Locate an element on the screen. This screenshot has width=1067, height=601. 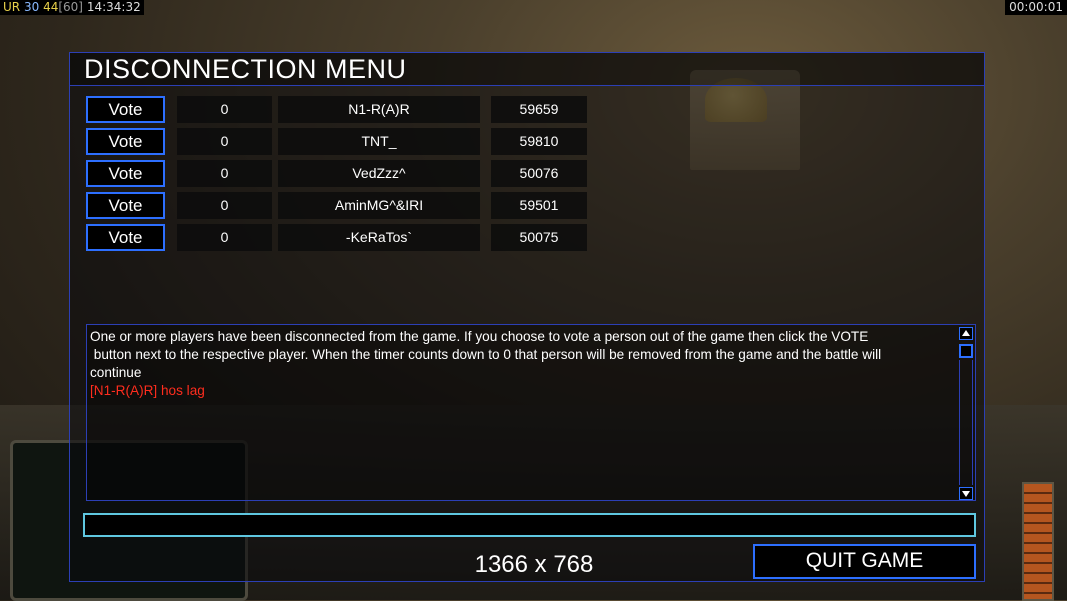
player-name: VedZzz^ is located at coordinates (379, 173).